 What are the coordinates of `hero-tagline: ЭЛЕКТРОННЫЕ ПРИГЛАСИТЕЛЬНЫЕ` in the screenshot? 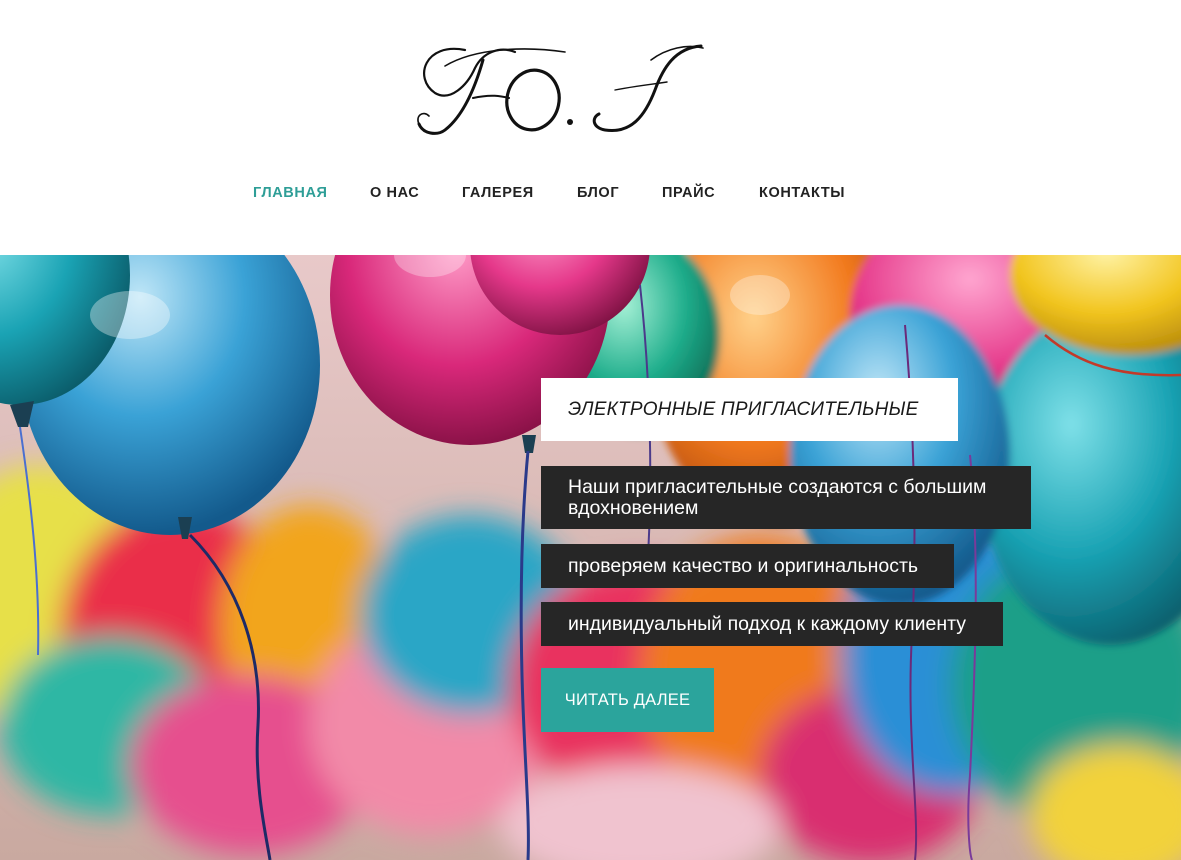 It's located at (743, 409).